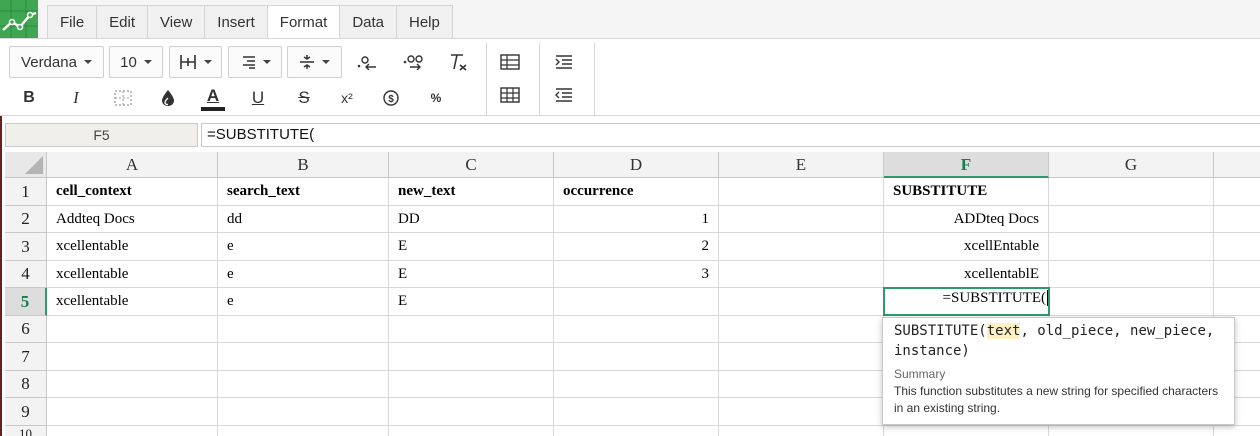  I want to click on cell-d10, so click(636, 431).